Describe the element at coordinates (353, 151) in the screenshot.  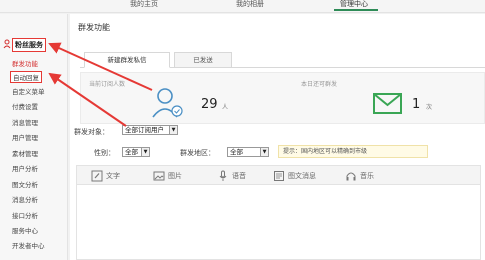
I see `region-hint: 提示：国内地区可以精确到市级` at that location.